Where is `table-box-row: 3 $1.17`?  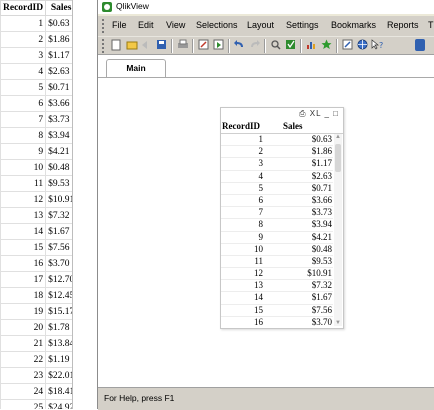
table-box-row: 3 $1.17 is located at coordinates (277, 164).